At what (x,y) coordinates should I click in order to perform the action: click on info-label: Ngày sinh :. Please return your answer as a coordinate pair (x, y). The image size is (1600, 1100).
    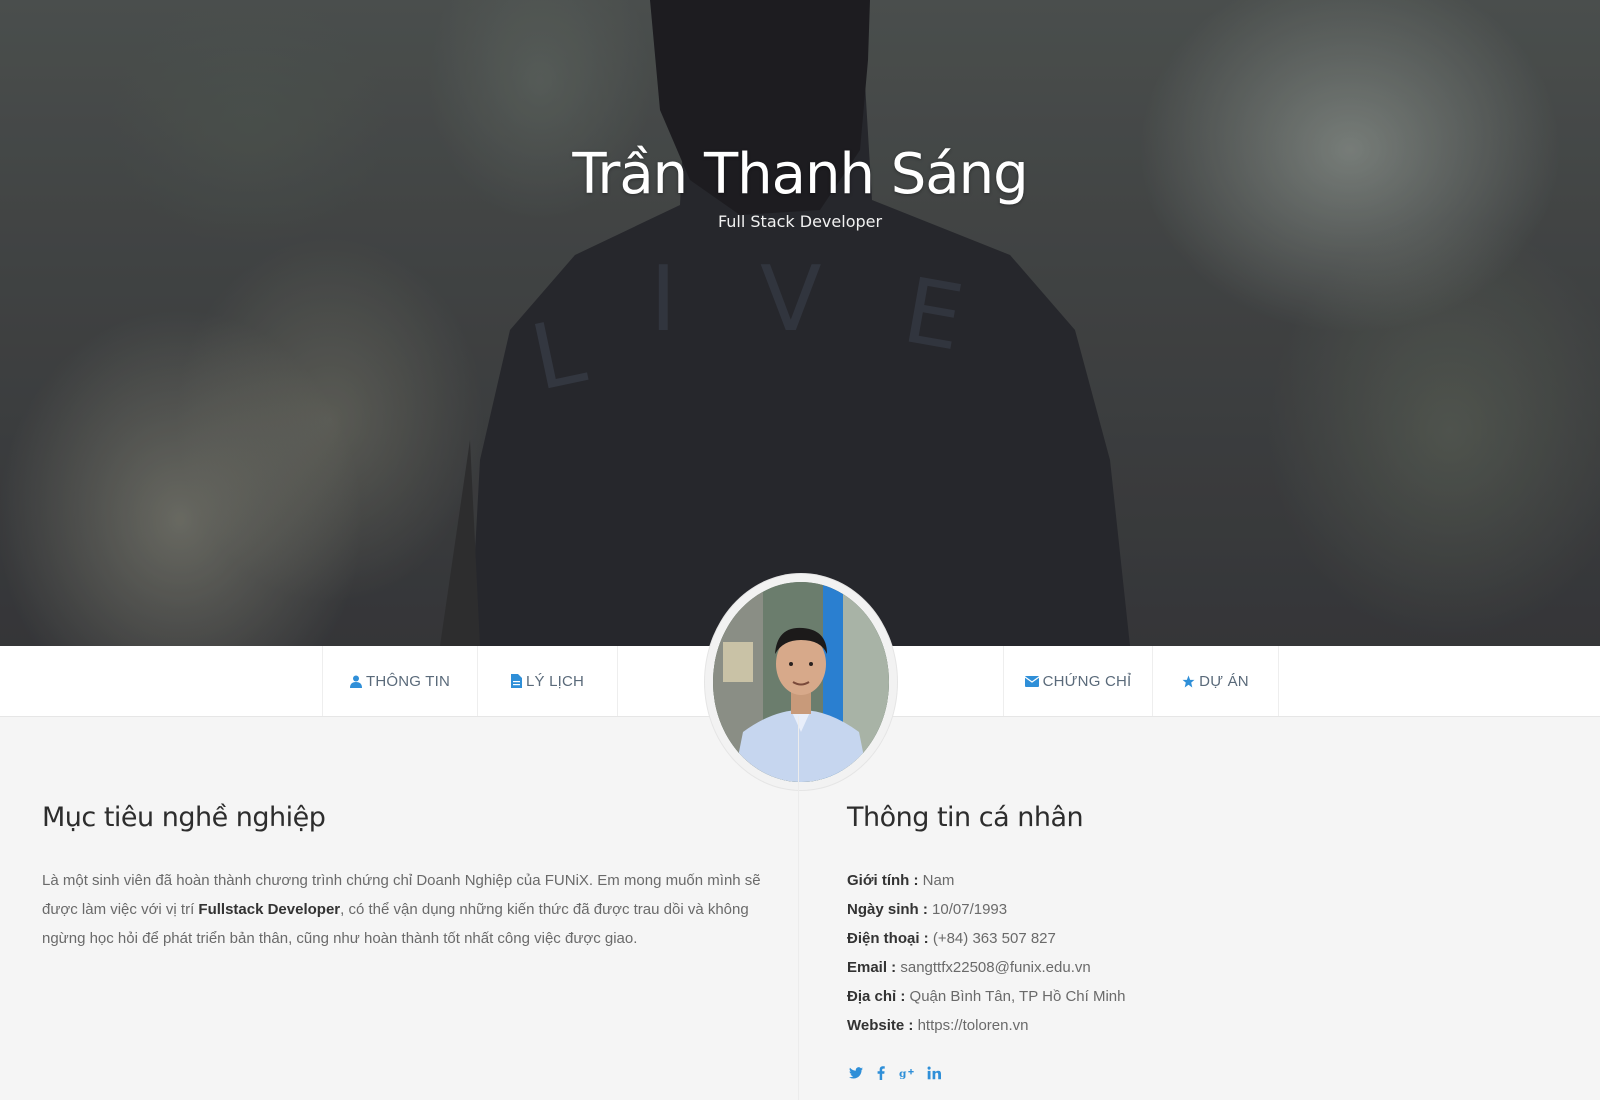
    Looking at the image, I should click on (887, 909).